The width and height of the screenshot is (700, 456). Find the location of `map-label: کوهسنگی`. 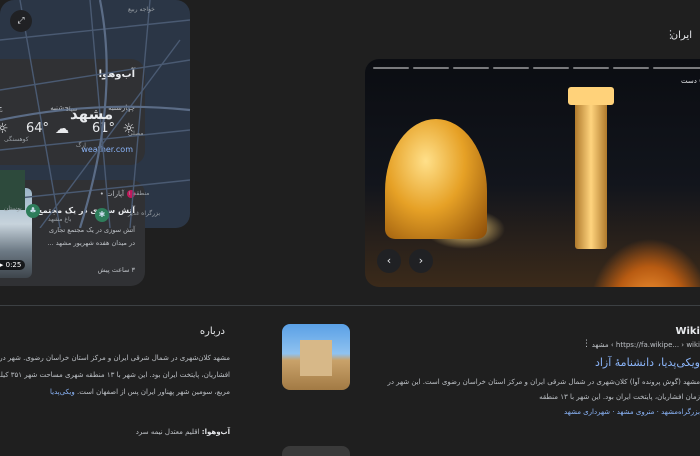

map-label: کوهسنگی is located at coordinates (16, 139).